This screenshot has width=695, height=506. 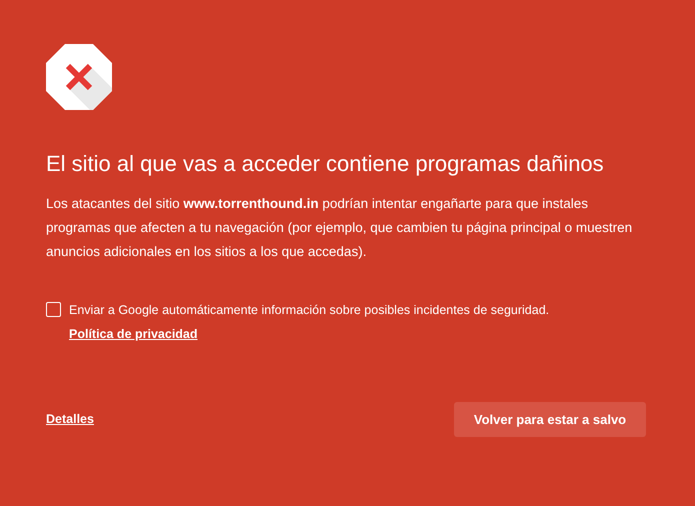 I want to click on warning-description: Los atacantes del sitio www.torrenthound.in podrían intentar engañarte para que instales programas que afecten a tu navegación (por ejemplo, que cambien tu página principal o muestren anuncios adicionales en los sitios a los que accedas)., so click(x=340, y=228).